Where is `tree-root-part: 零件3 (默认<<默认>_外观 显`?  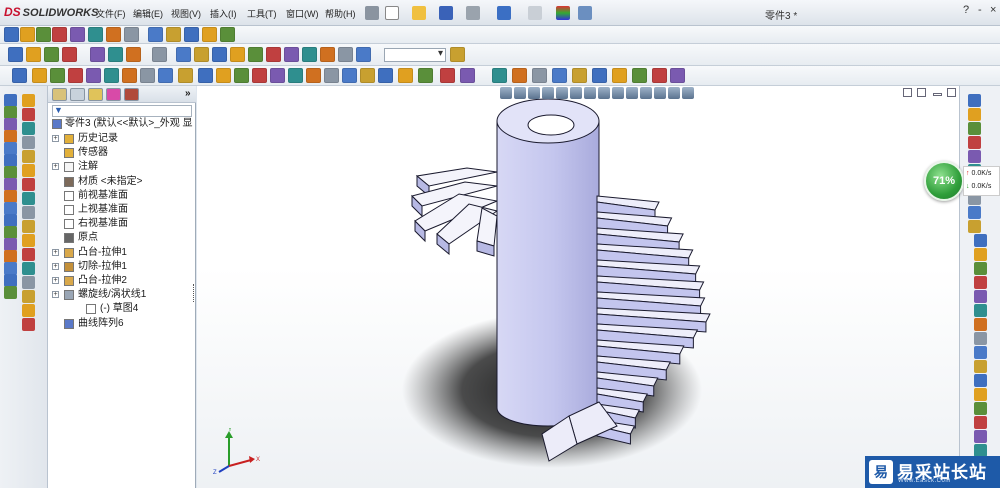 tree-root-part: 零件3 (默认<<默认>_外观 显 is located at coordinates (122, 124).